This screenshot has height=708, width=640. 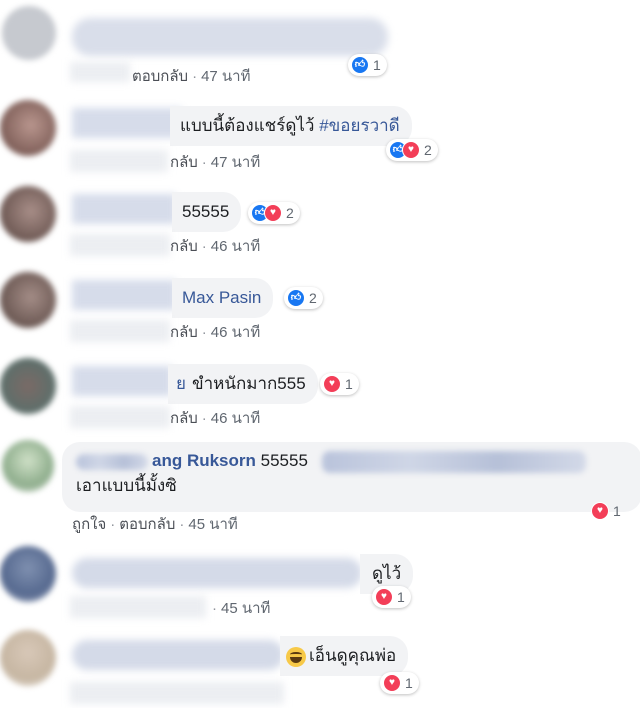 I want to click on comment-3: 55555 👍︎ ♥ 2 กลับ · 46 นาที, so click(x=320, y=222).